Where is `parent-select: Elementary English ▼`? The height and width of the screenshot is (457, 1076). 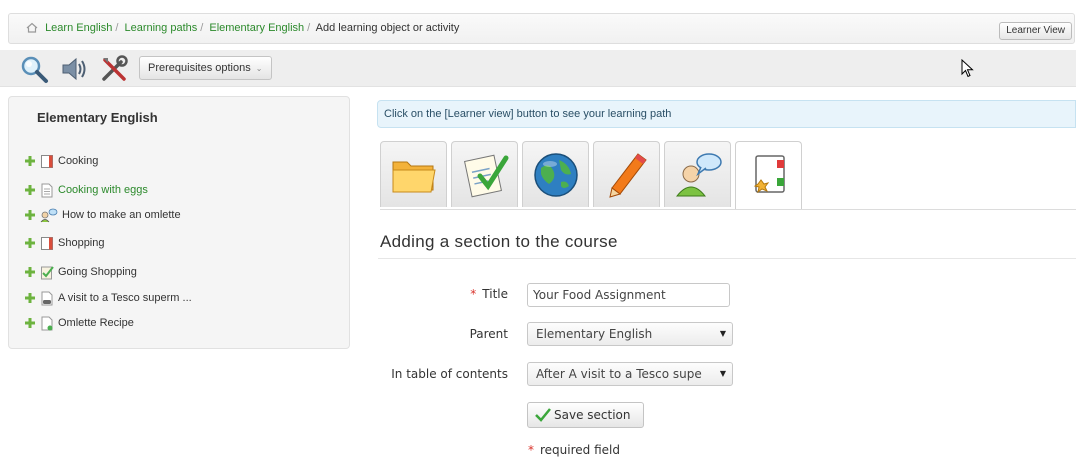 parent-select: Elementary English ▼ is located at coordinates (630, 334).